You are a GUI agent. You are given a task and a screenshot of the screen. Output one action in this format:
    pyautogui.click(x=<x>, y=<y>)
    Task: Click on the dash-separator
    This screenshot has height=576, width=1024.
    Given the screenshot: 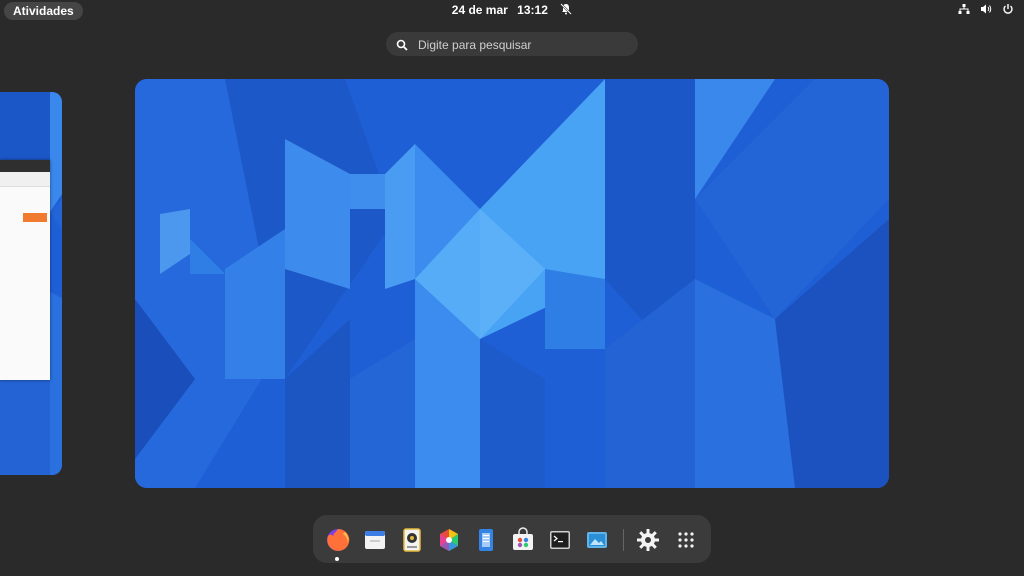 What is the action you would take?
    pyautogui.click(x=623, y=540)
    